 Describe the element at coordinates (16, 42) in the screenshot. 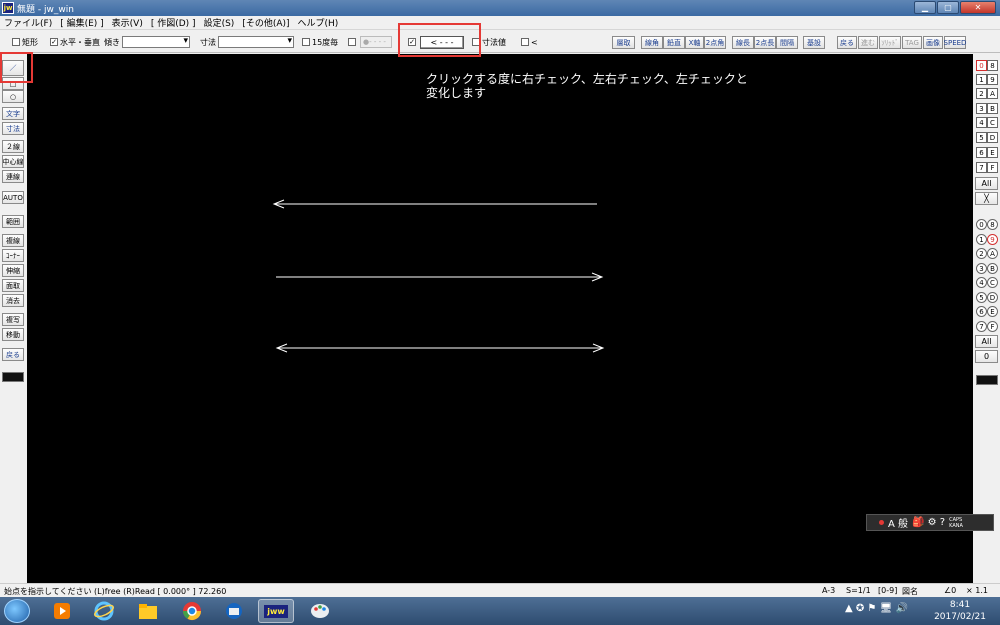

I see `rect-checkbox` at that location.